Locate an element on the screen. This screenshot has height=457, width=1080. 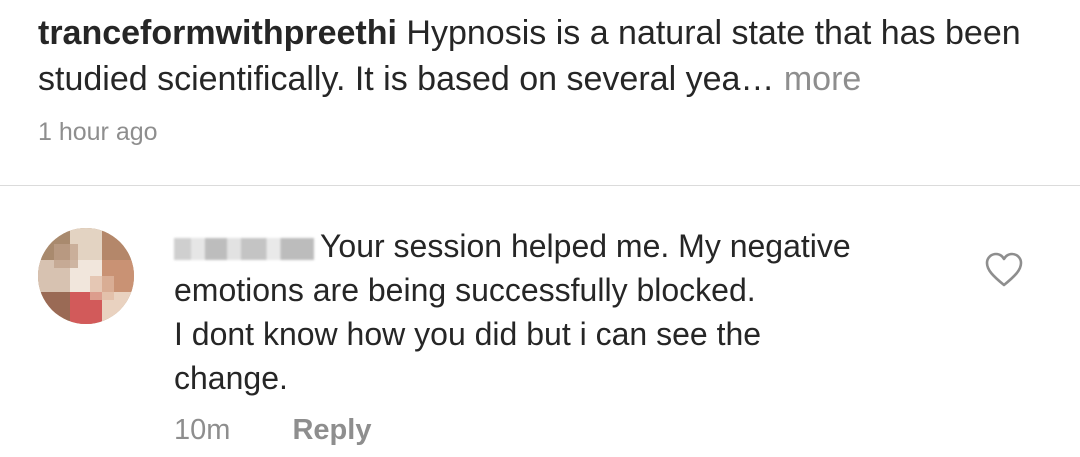
heart-outline-icon is located at coordinates (1004, 270).